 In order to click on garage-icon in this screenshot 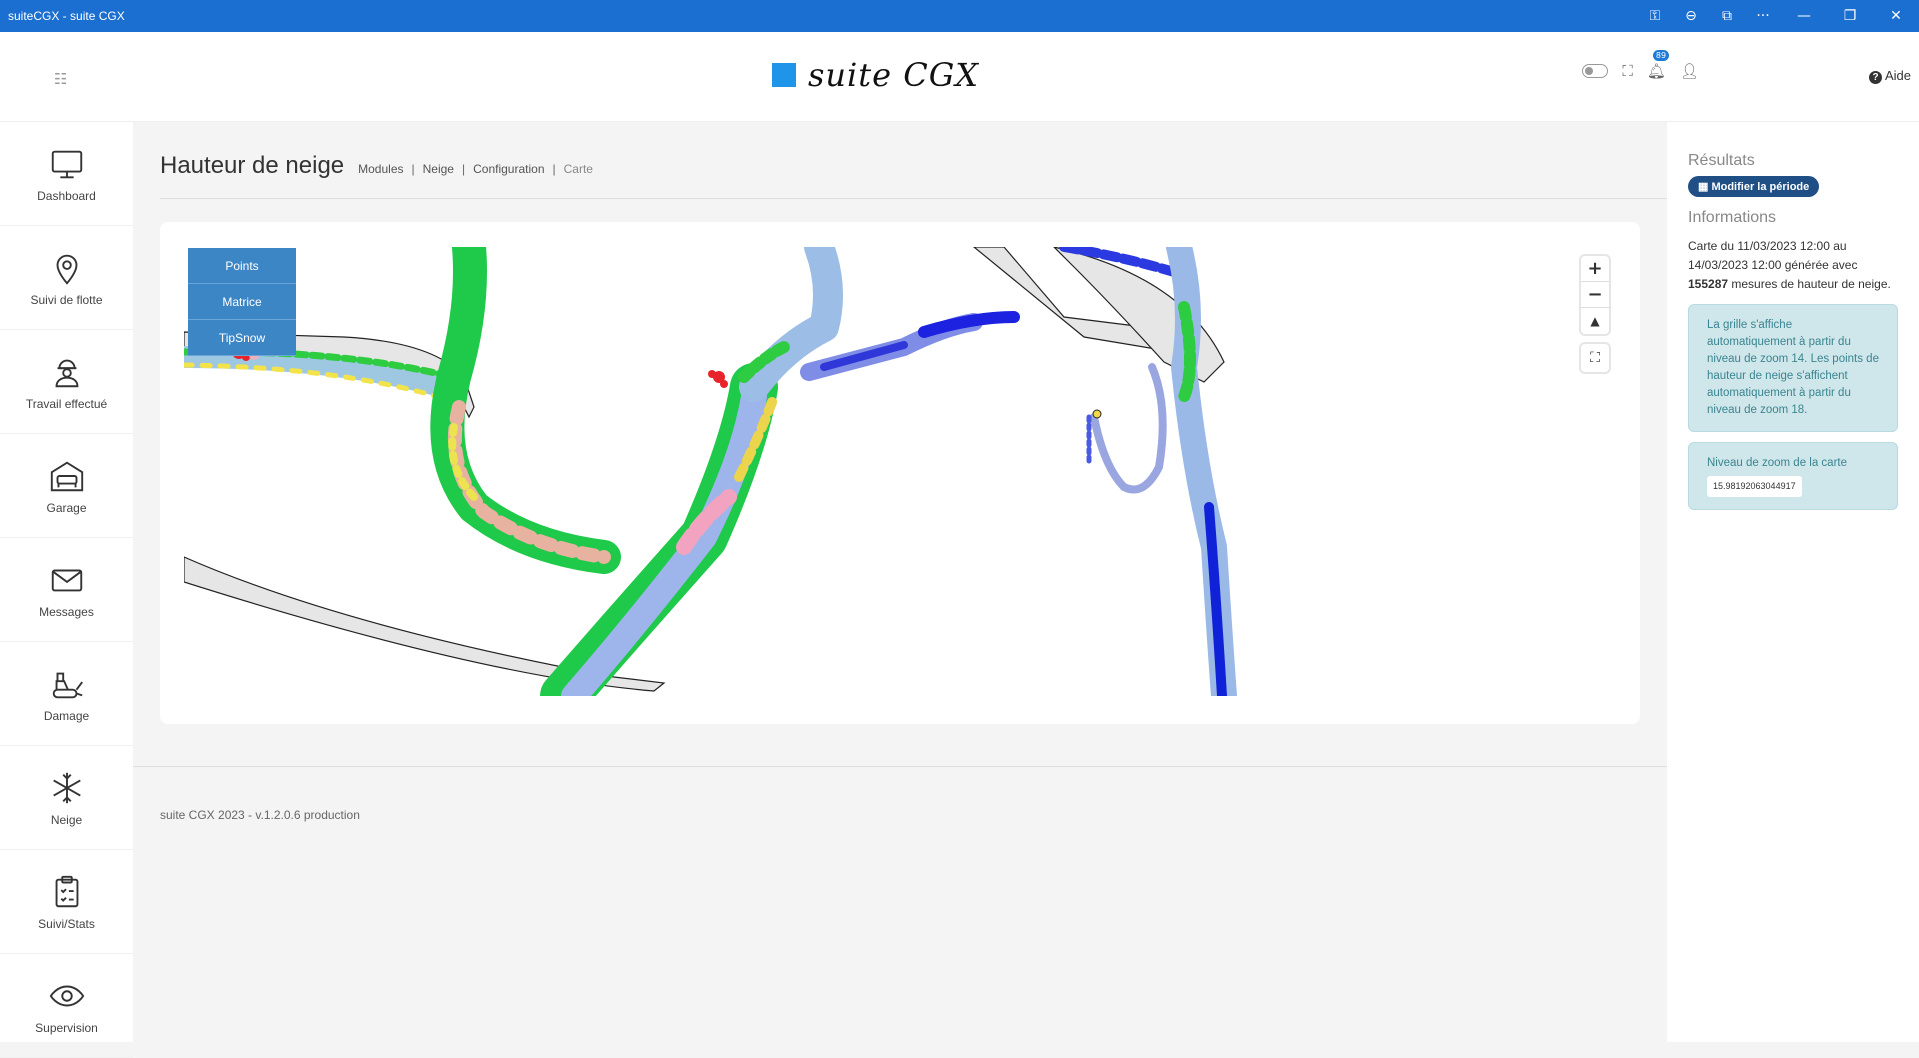, I will do `click(66, 476)`.